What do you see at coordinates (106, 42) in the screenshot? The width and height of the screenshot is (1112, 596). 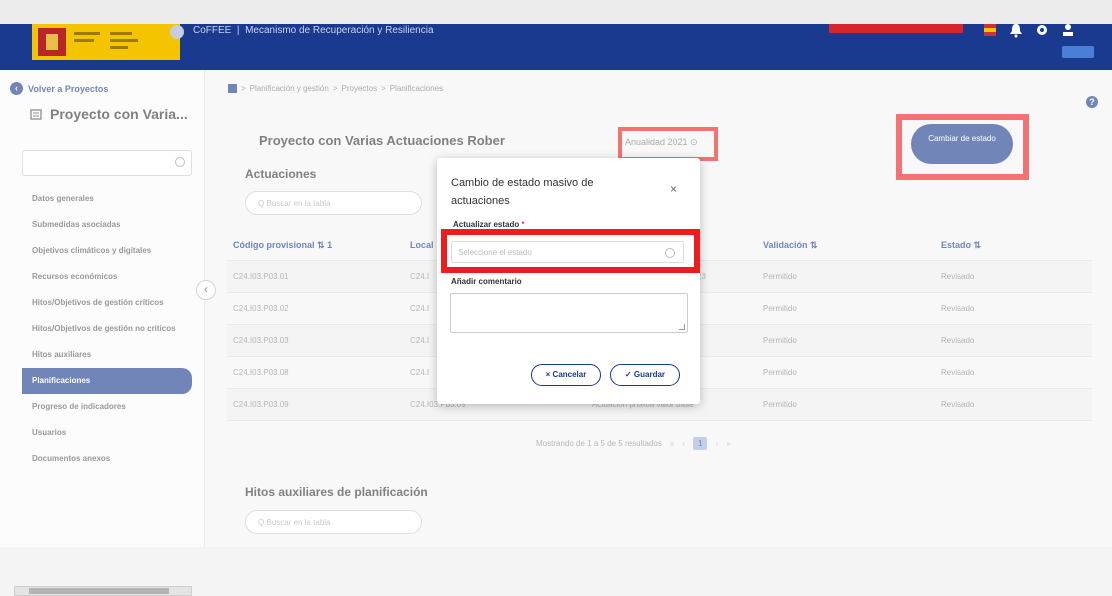 I see `government-logo` at bounding box center [106, 42].